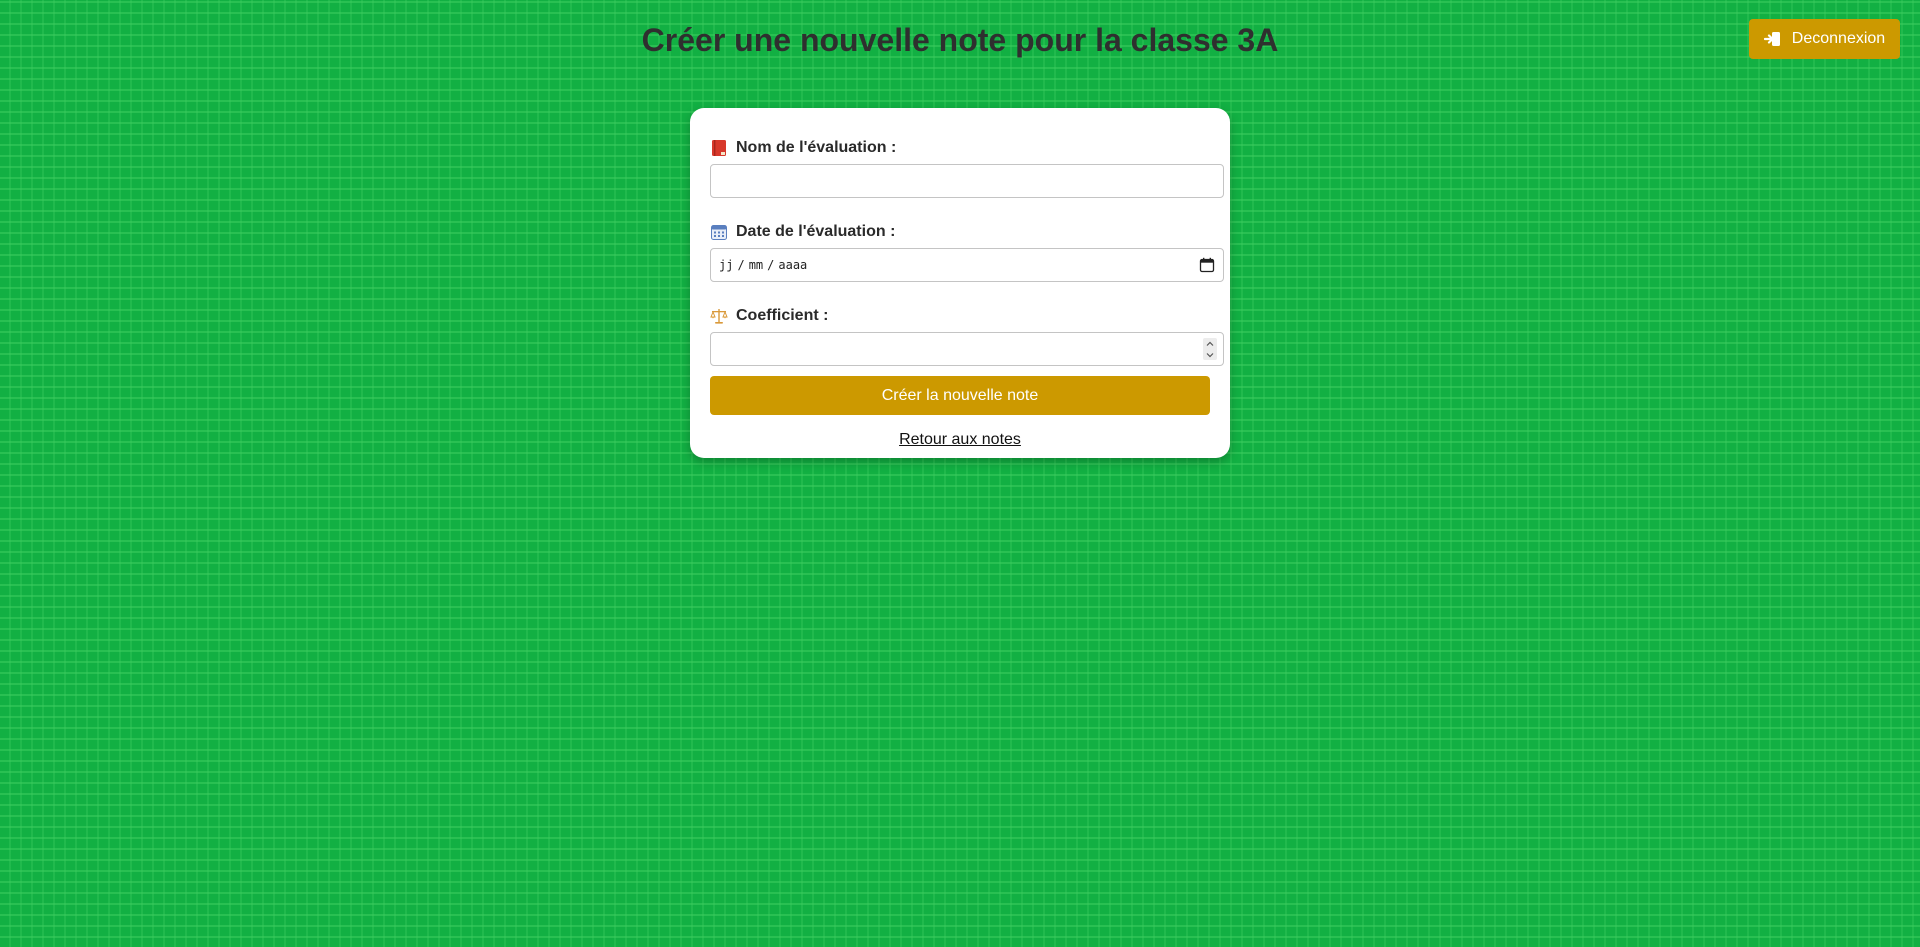  Describe the element at coordinates (726, 265) in the screenshot. I see `date-day-segment: jj` at that location.